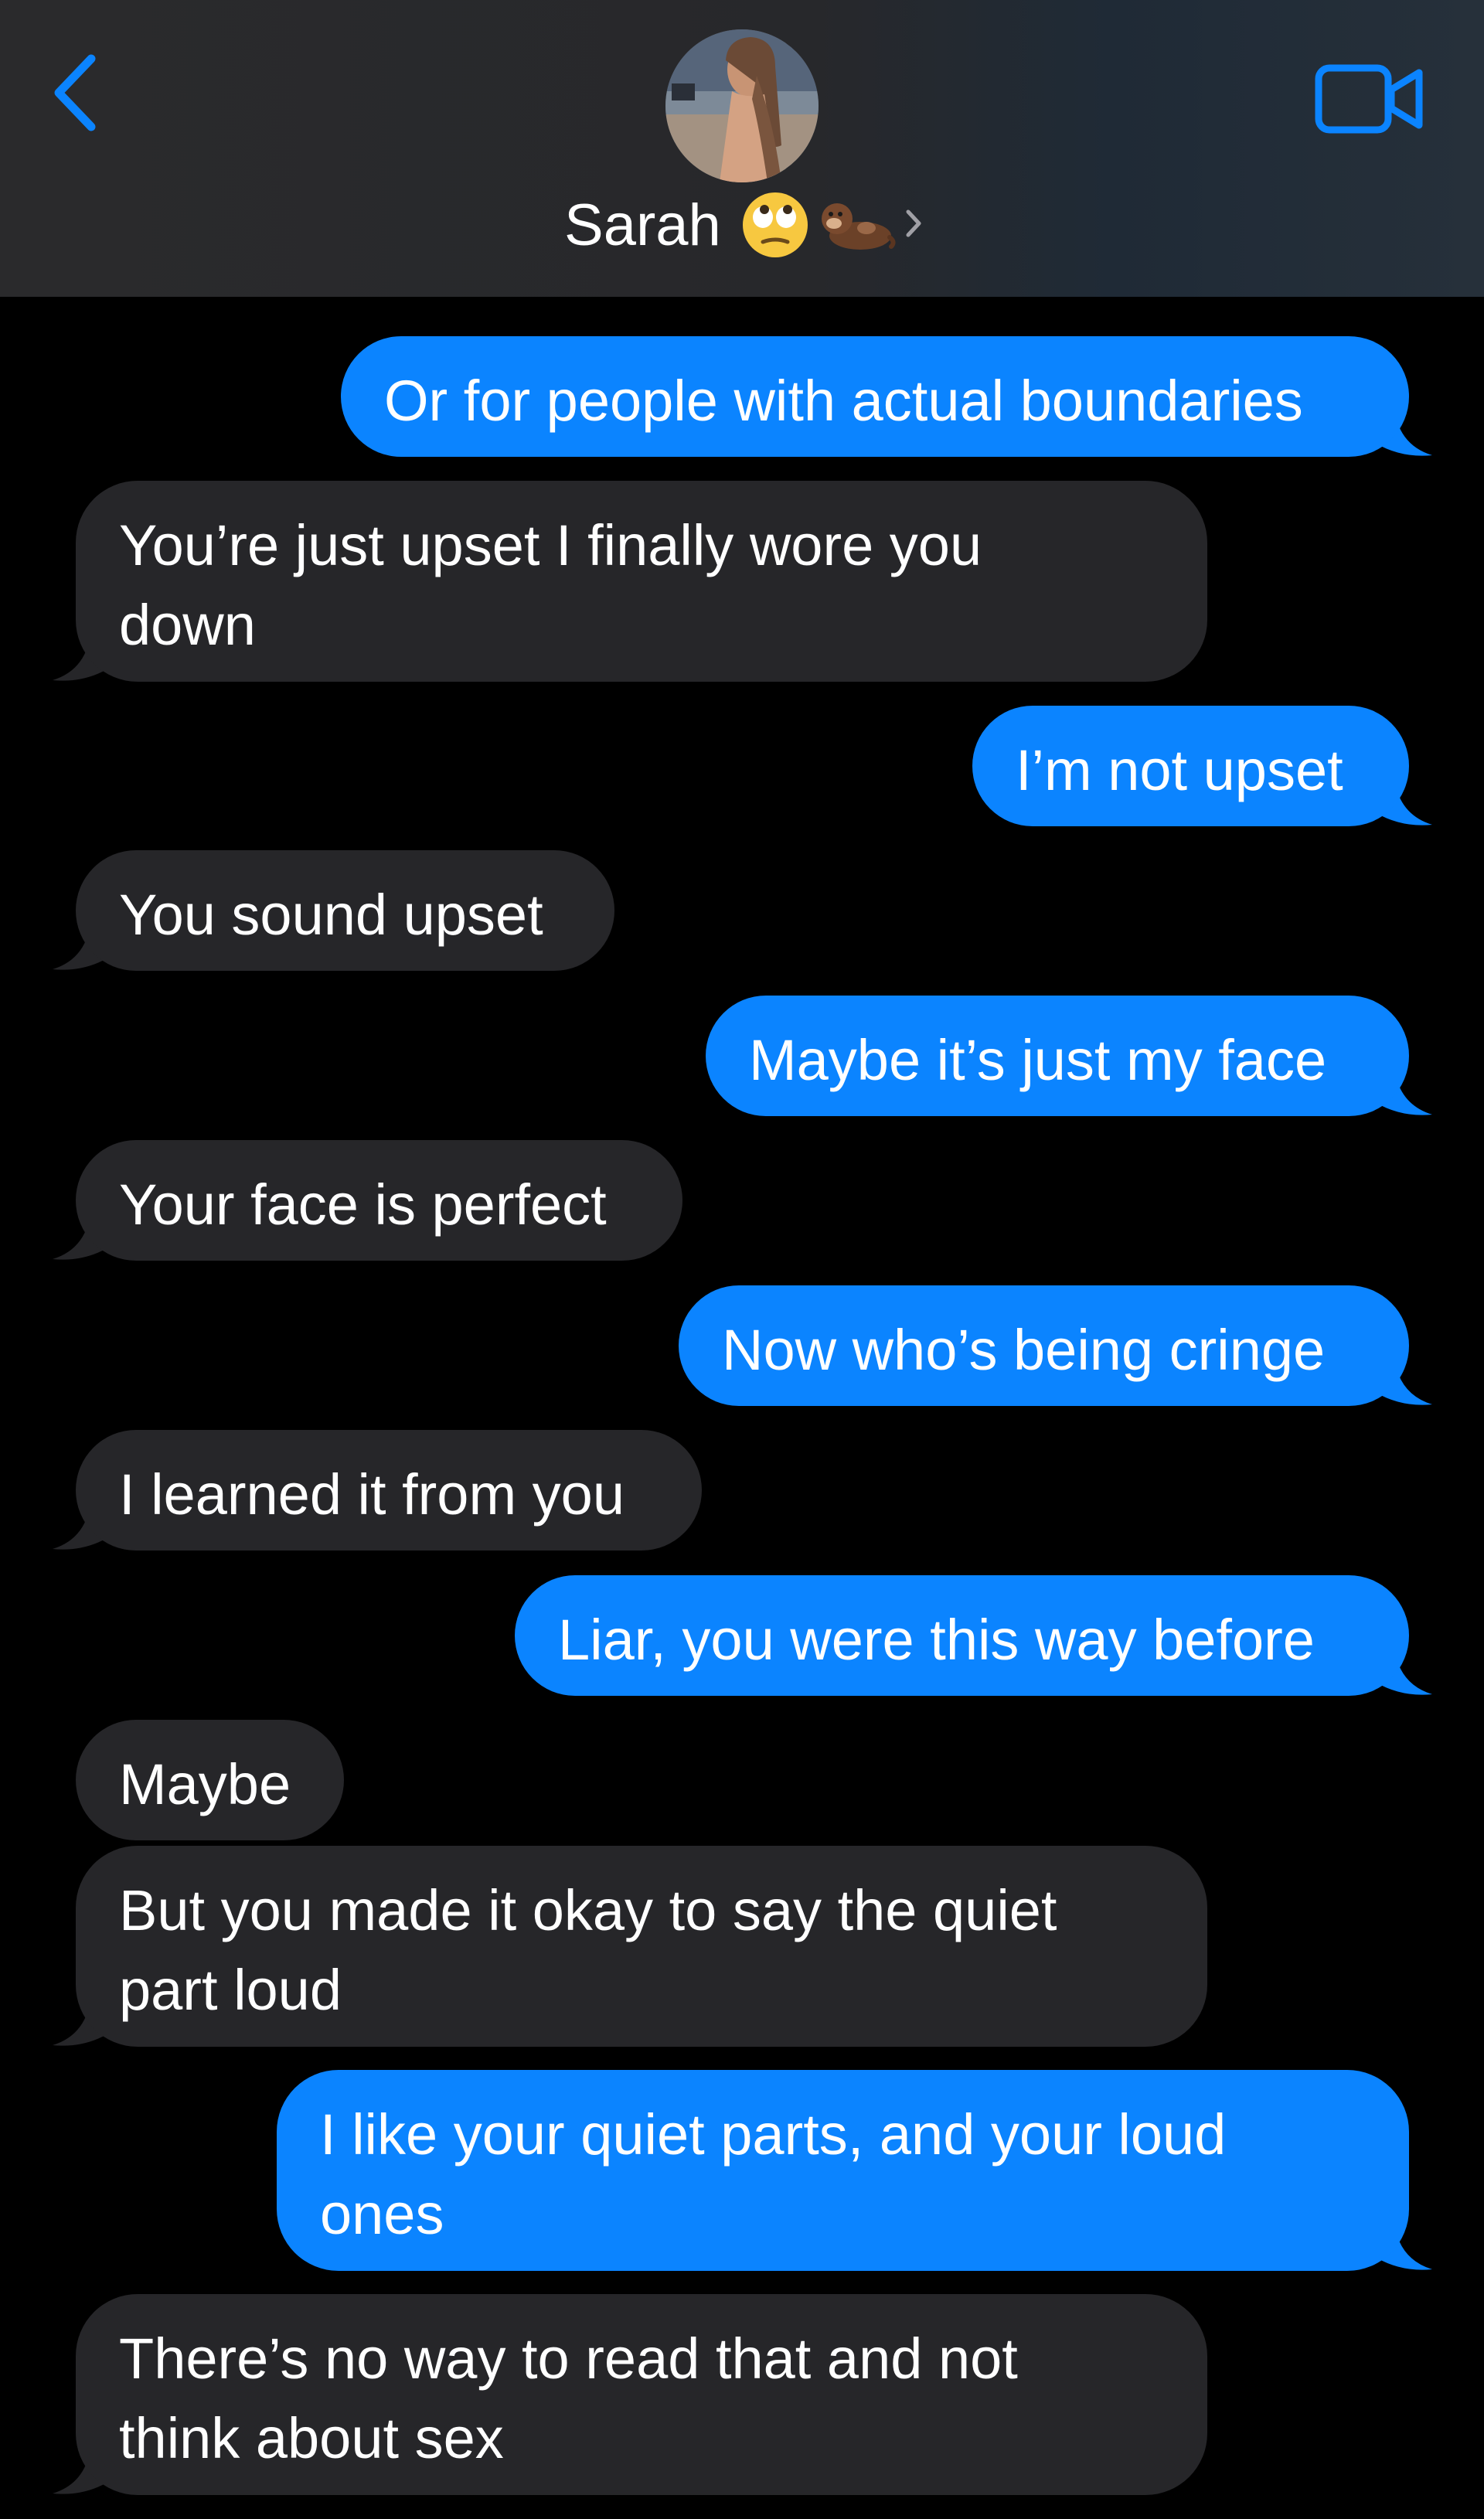 This screenshot has height=2519, width=1484. What do you see at coordinates (210, 1780) in the screenshot?
I see `incoming-message-bubble: Maybe` at bounding box center [210, 1780].